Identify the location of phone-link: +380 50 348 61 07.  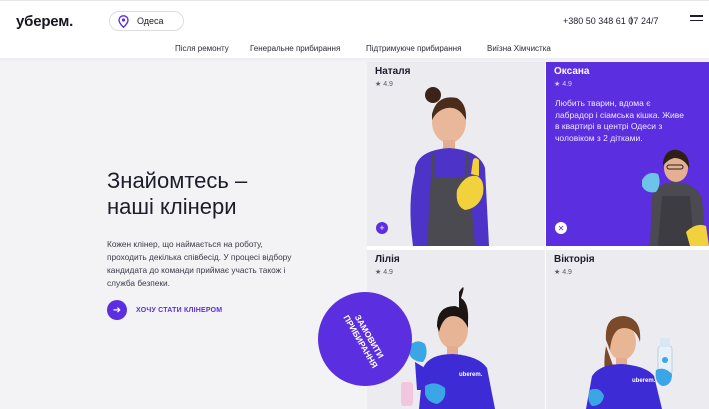
(600, 21).